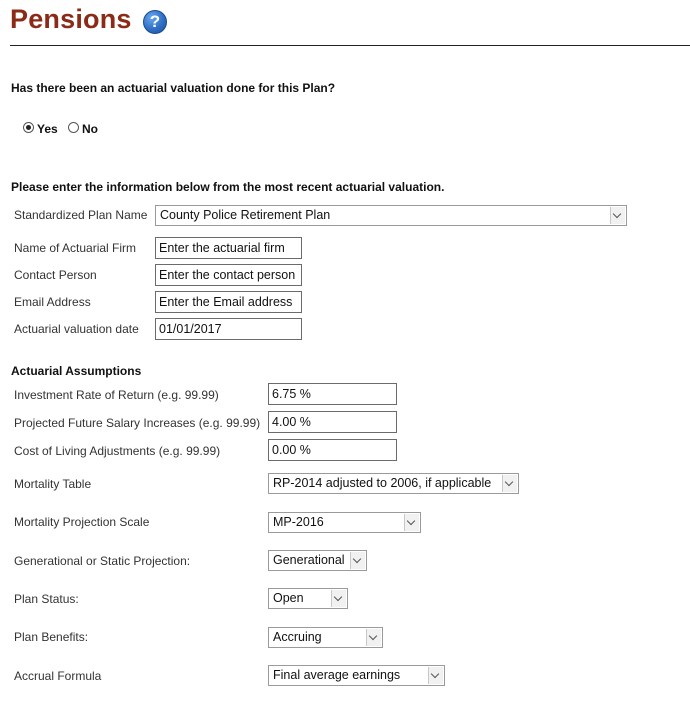  What do you see at coordinates (337, 675) in the screenshot?
I see `accrual-formula-value: Final average earnings` at bounding box center [337, 675].